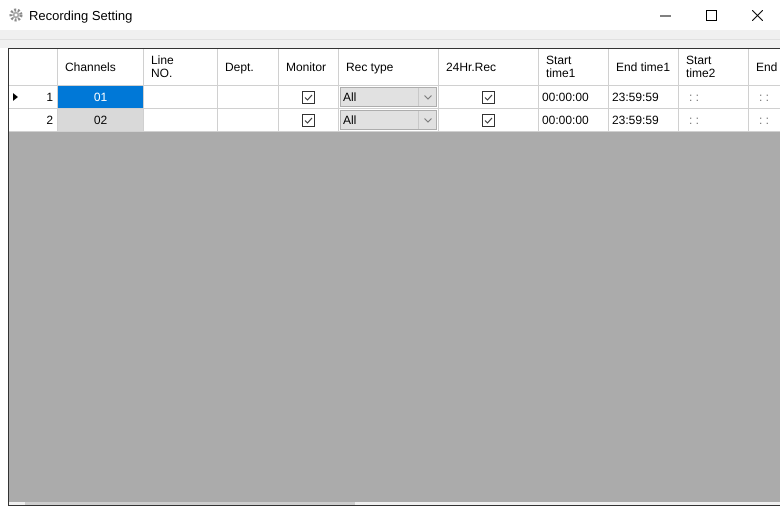 The height and width of the screenshot is (510, 780). What do you see at coordinates (81, 15) in the screenshot?
I see `window-title: Recording Setting` at bounding box center [81, 15].